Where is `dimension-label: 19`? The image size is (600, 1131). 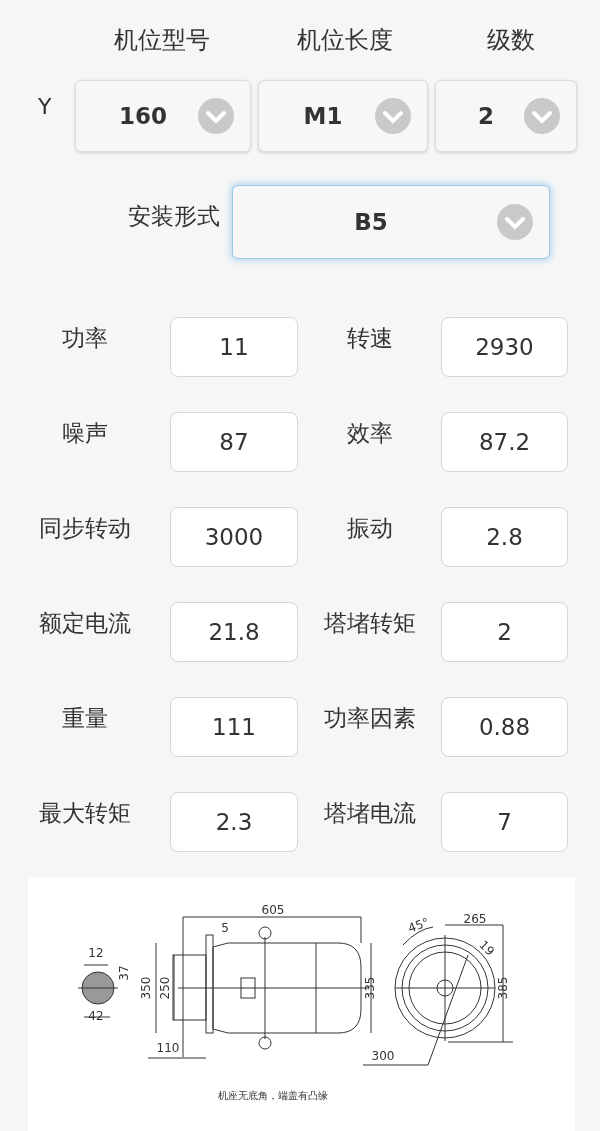 dimension-label: 19 is located at coordinates (487, 948).